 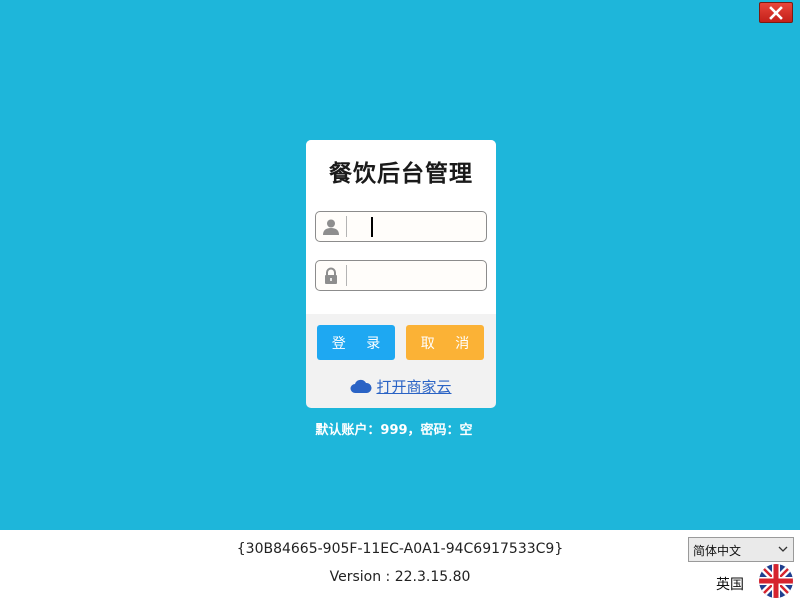 I want to click on username-separator, so click(x=346, y=226).